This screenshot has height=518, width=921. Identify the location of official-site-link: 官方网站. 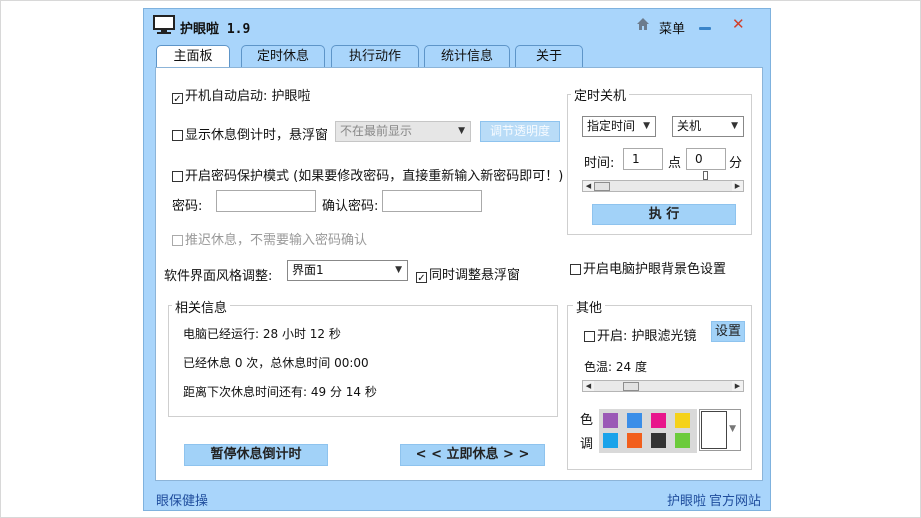
(735, 499).